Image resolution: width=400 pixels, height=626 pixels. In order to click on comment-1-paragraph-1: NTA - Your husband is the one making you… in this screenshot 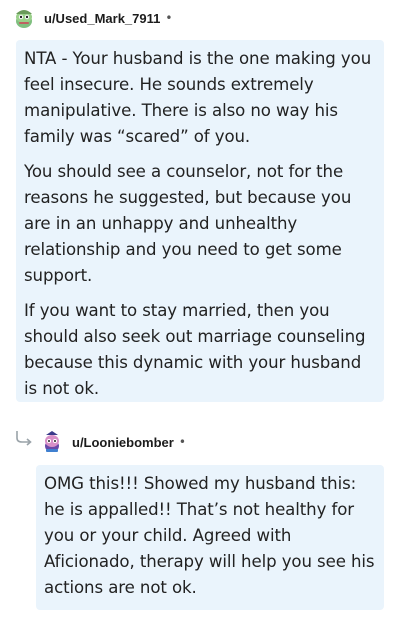, I will do `click(198, 97)`.